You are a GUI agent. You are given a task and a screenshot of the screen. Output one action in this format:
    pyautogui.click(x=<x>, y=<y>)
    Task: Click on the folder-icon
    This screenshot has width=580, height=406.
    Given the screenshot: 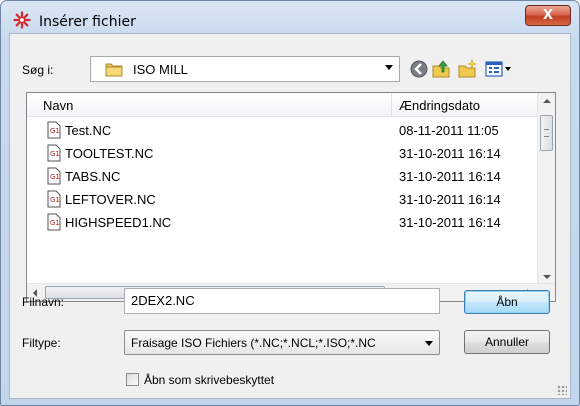 What is the action you would take?
    pyautogui.click(x=114, y=69)
    